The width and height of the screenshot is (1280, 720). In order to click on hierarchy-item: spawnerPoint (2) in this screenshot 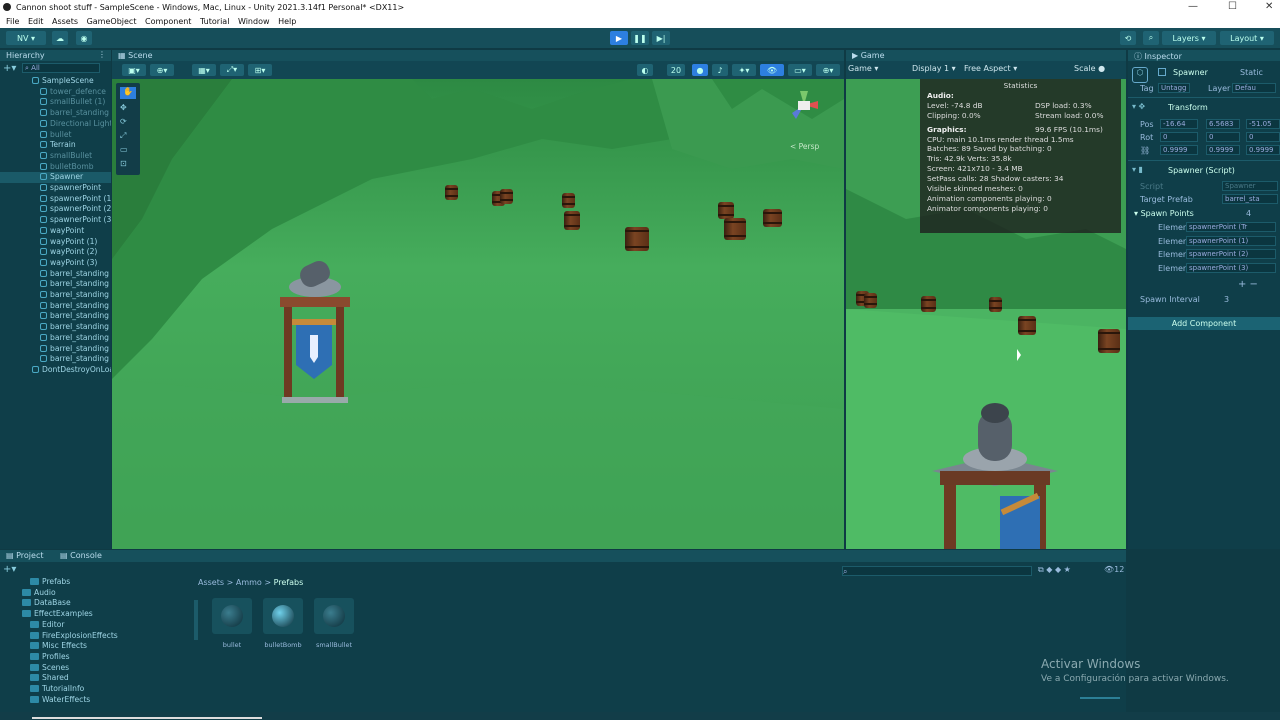, I will do `click(55, 209)`.